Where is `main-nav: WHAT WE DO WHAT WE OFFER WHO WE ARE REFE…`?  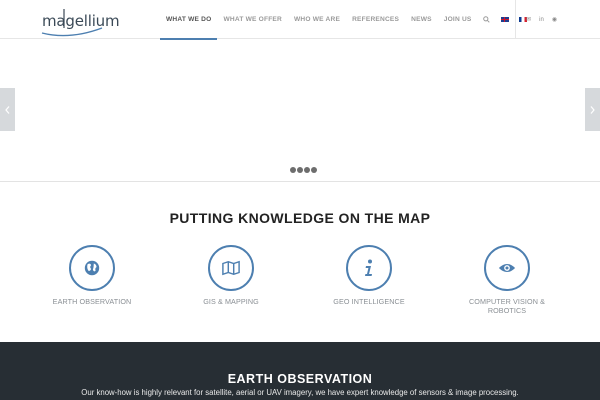
main-nav: WHAT WE DO WHAT WE OFFER WHO WE ARE REFE… is located at coordinates (346, 20).